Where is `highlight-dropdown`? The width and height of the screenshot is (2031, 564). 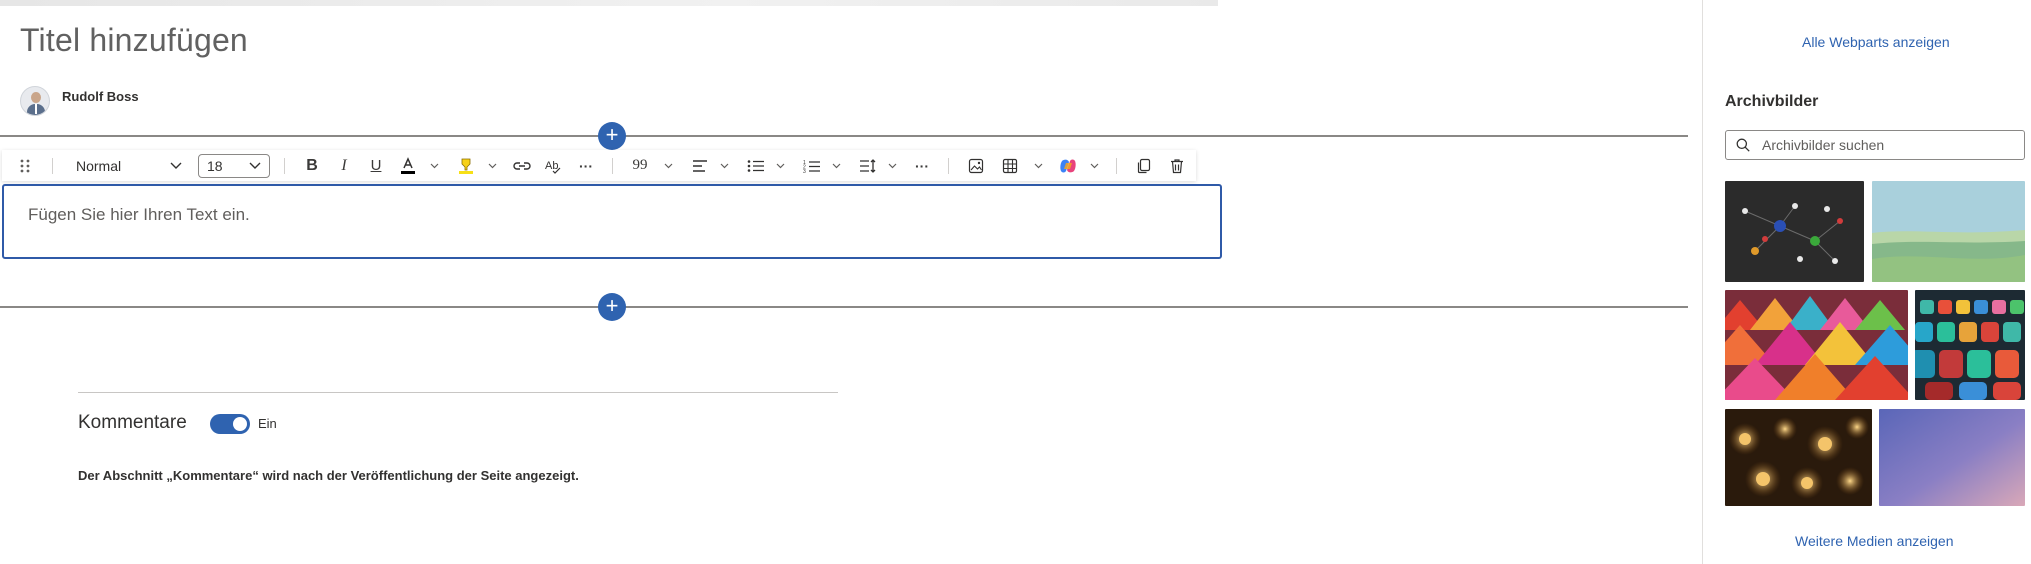
highlight-dropdown is located at coordinates (492, 165).